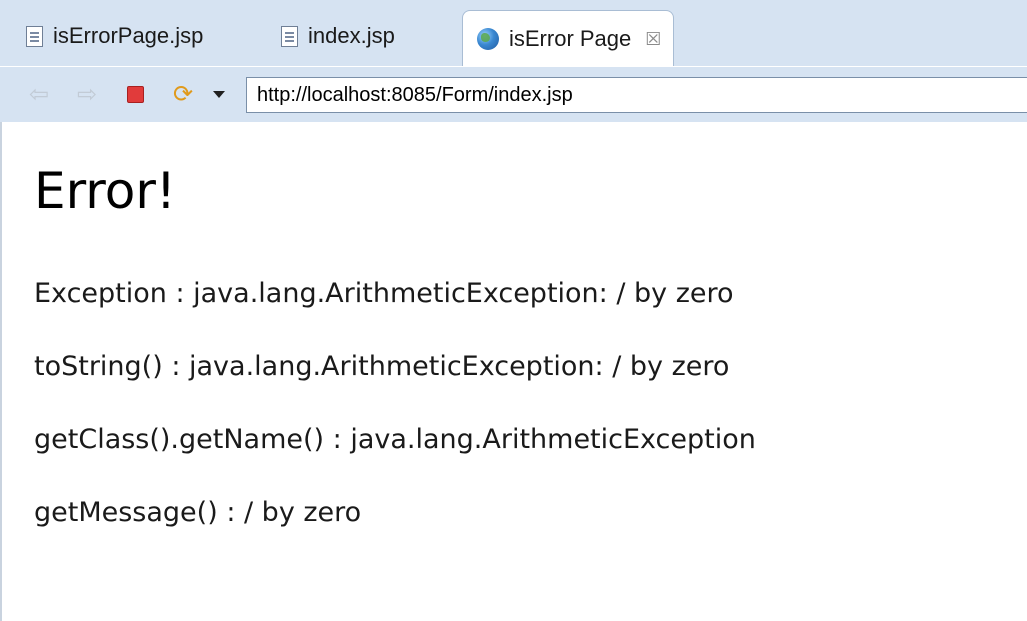  I want to click on tab-index-jsp: index.jsp, so click(338, 36).